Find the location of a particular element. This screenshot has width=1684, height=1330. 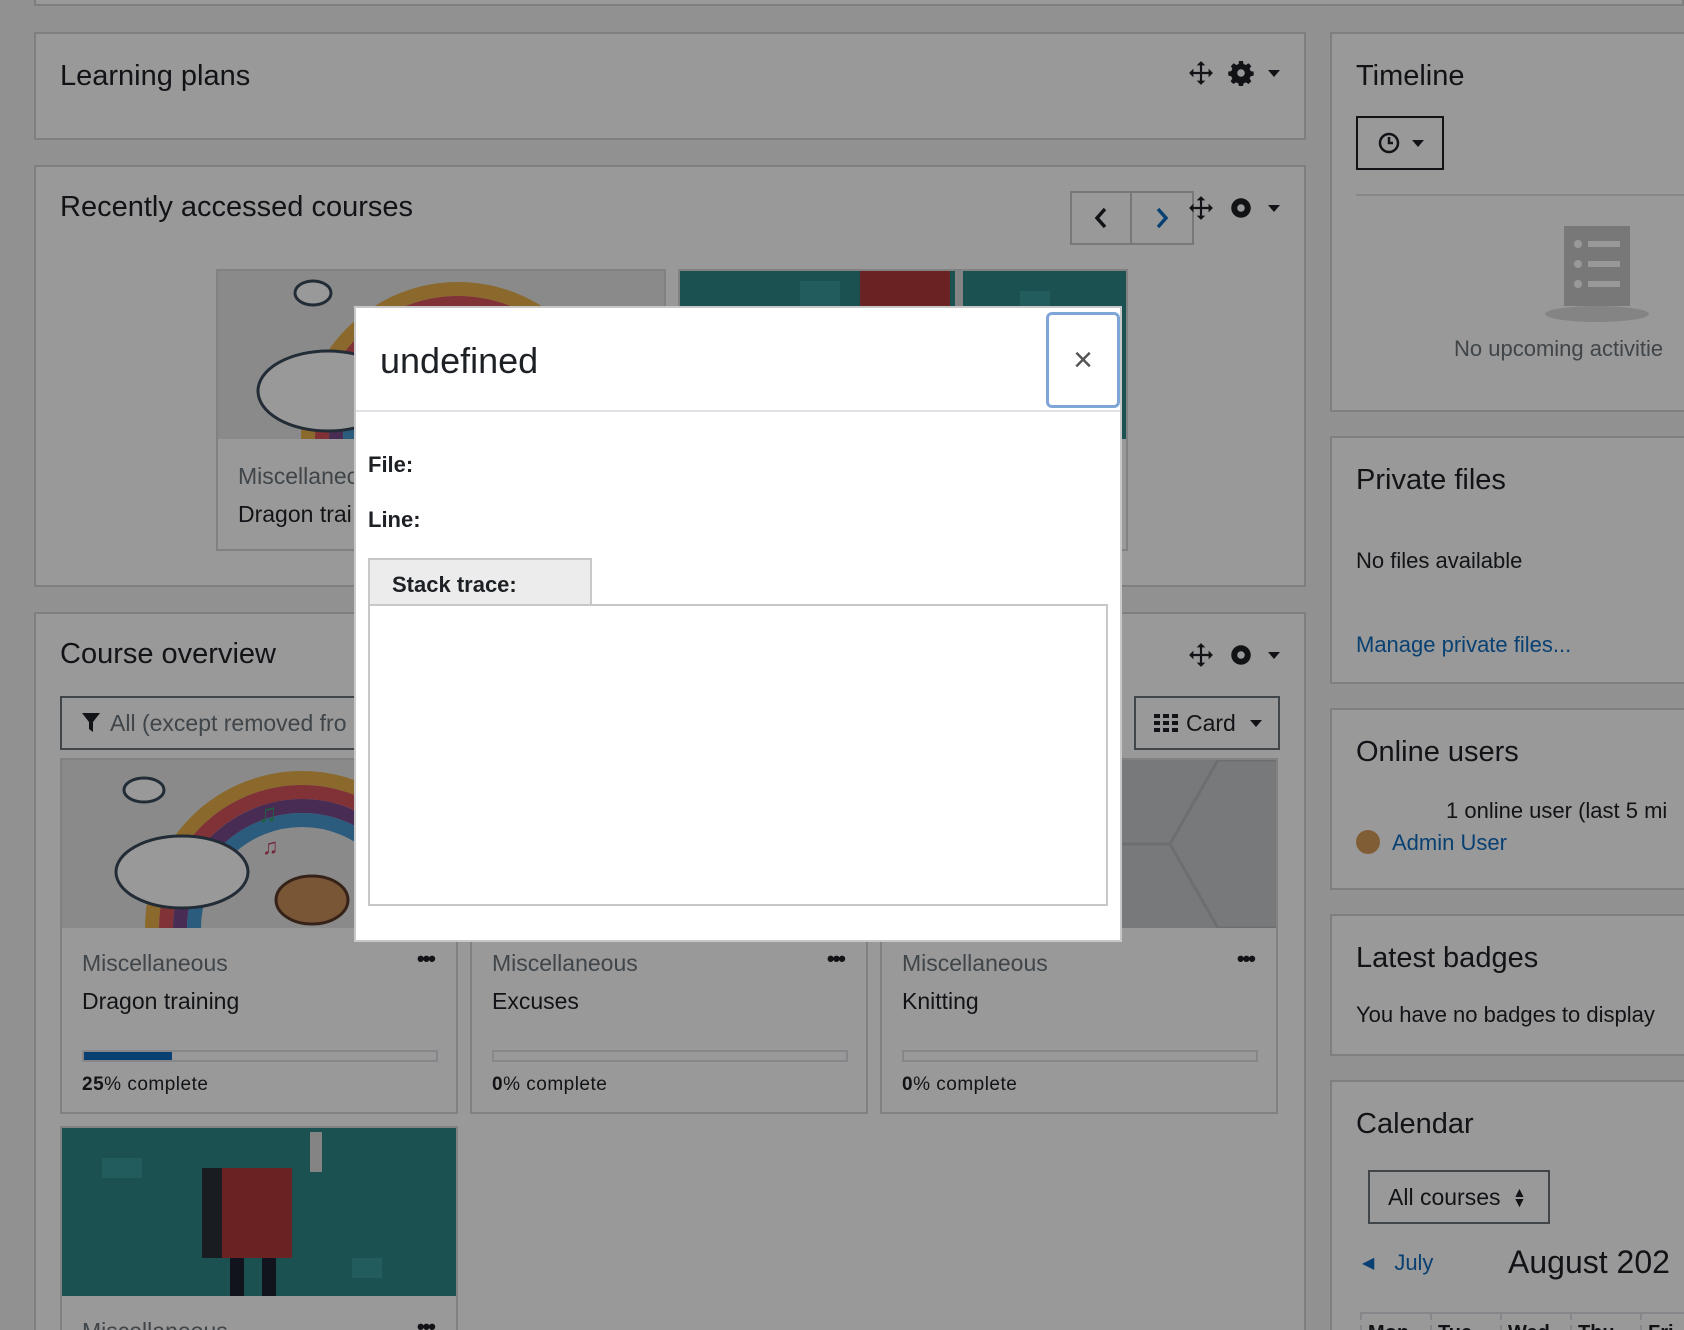

dialog-title: undefined is located at coordinates (459, 360).